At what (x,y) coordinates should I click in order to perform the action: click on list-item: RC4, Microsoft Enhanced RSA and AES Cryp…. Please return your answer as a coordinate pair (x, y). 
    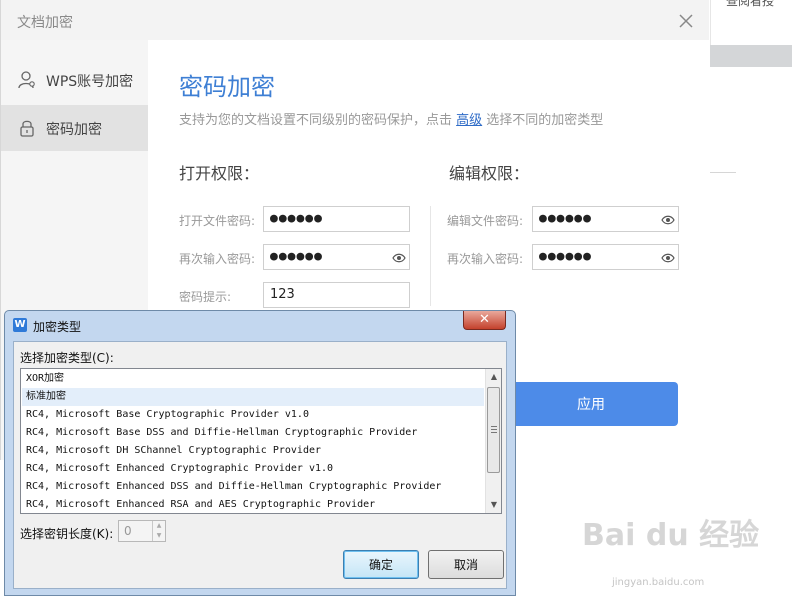
    Looking at the image, I should click on (253, 504).